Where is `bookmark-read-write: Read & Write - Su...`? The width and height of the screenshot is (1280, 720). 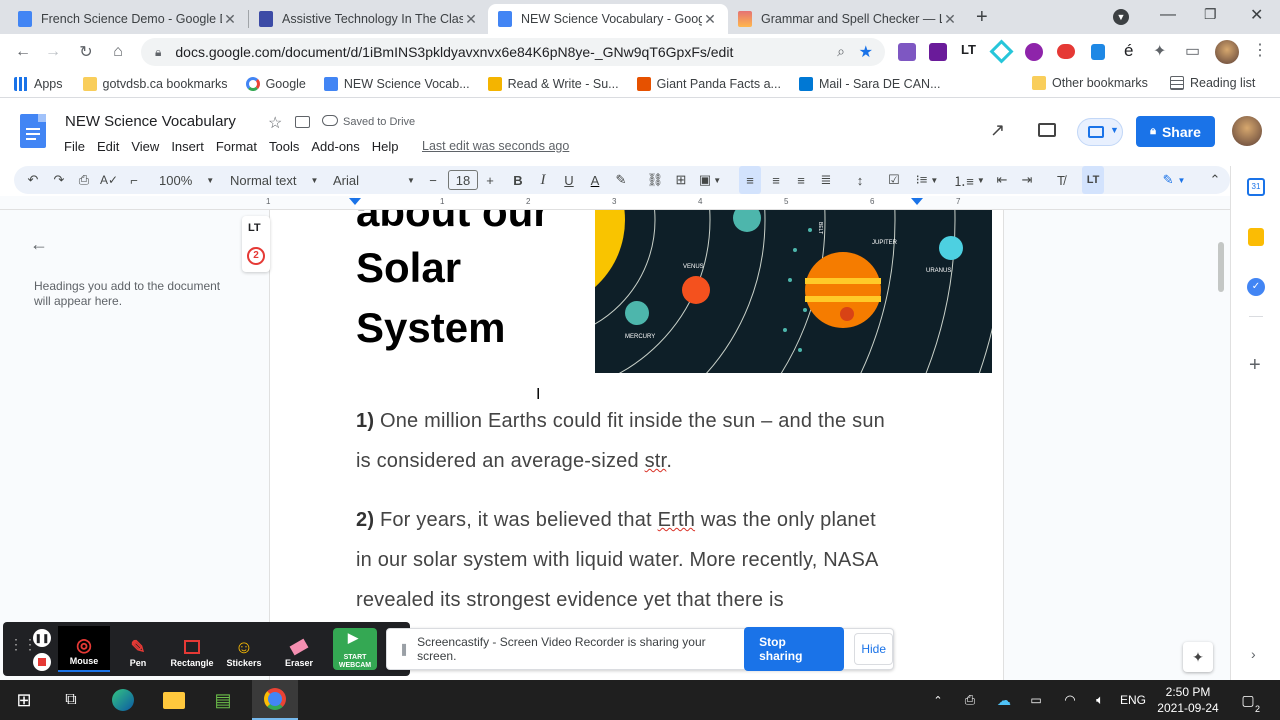 bookmark-read-write: Read & Write - Su... is located at coordinates (553, 83).